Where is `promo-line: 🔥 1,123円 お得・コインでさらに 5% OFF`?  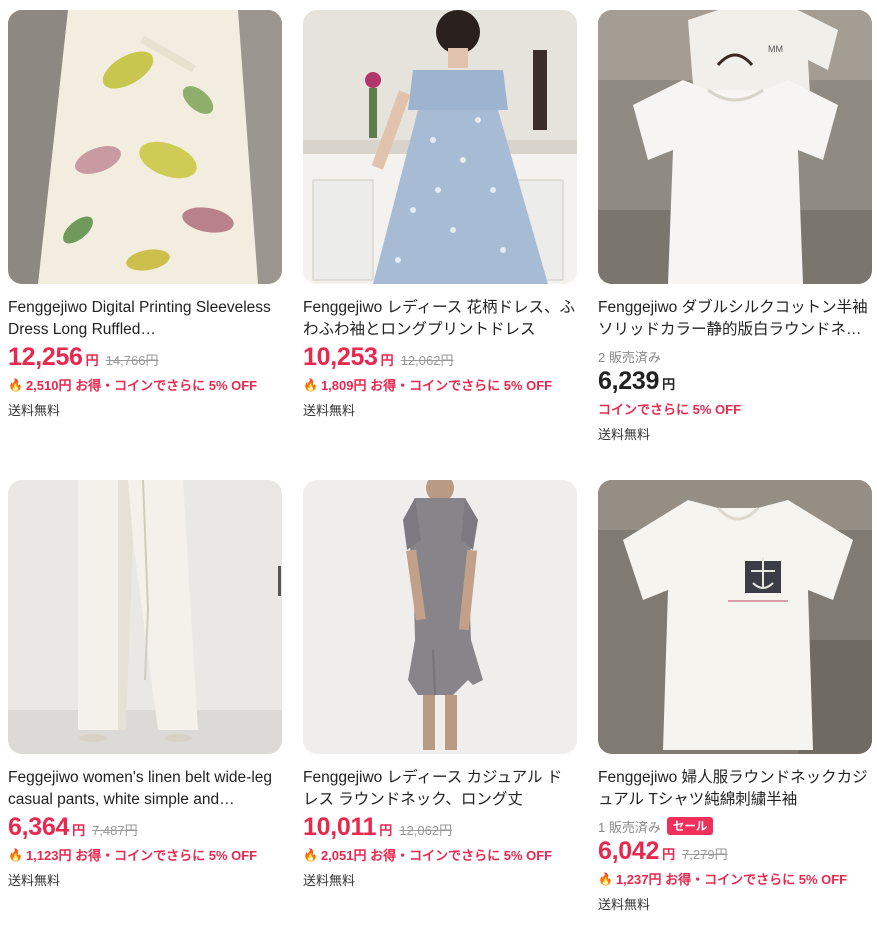 promo-line: 🔥 1,123円 お得・コインでさらに 5% OFF is located at coordinates (145, 854).